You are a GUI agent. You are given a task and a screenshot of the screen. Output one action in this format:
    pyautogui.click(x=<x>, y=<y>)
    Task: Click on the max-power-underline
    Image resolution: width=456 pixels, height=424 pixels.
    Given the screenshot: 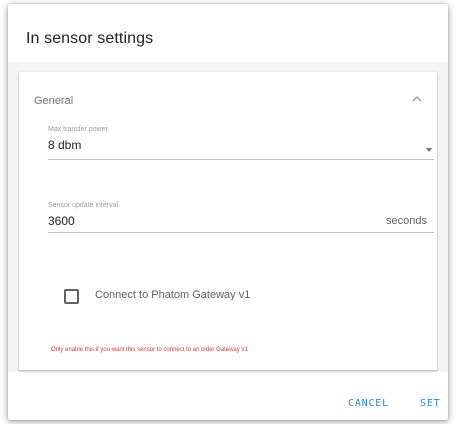 What is the action you would take?
    pyautogui.click(x=241, y=159)
    